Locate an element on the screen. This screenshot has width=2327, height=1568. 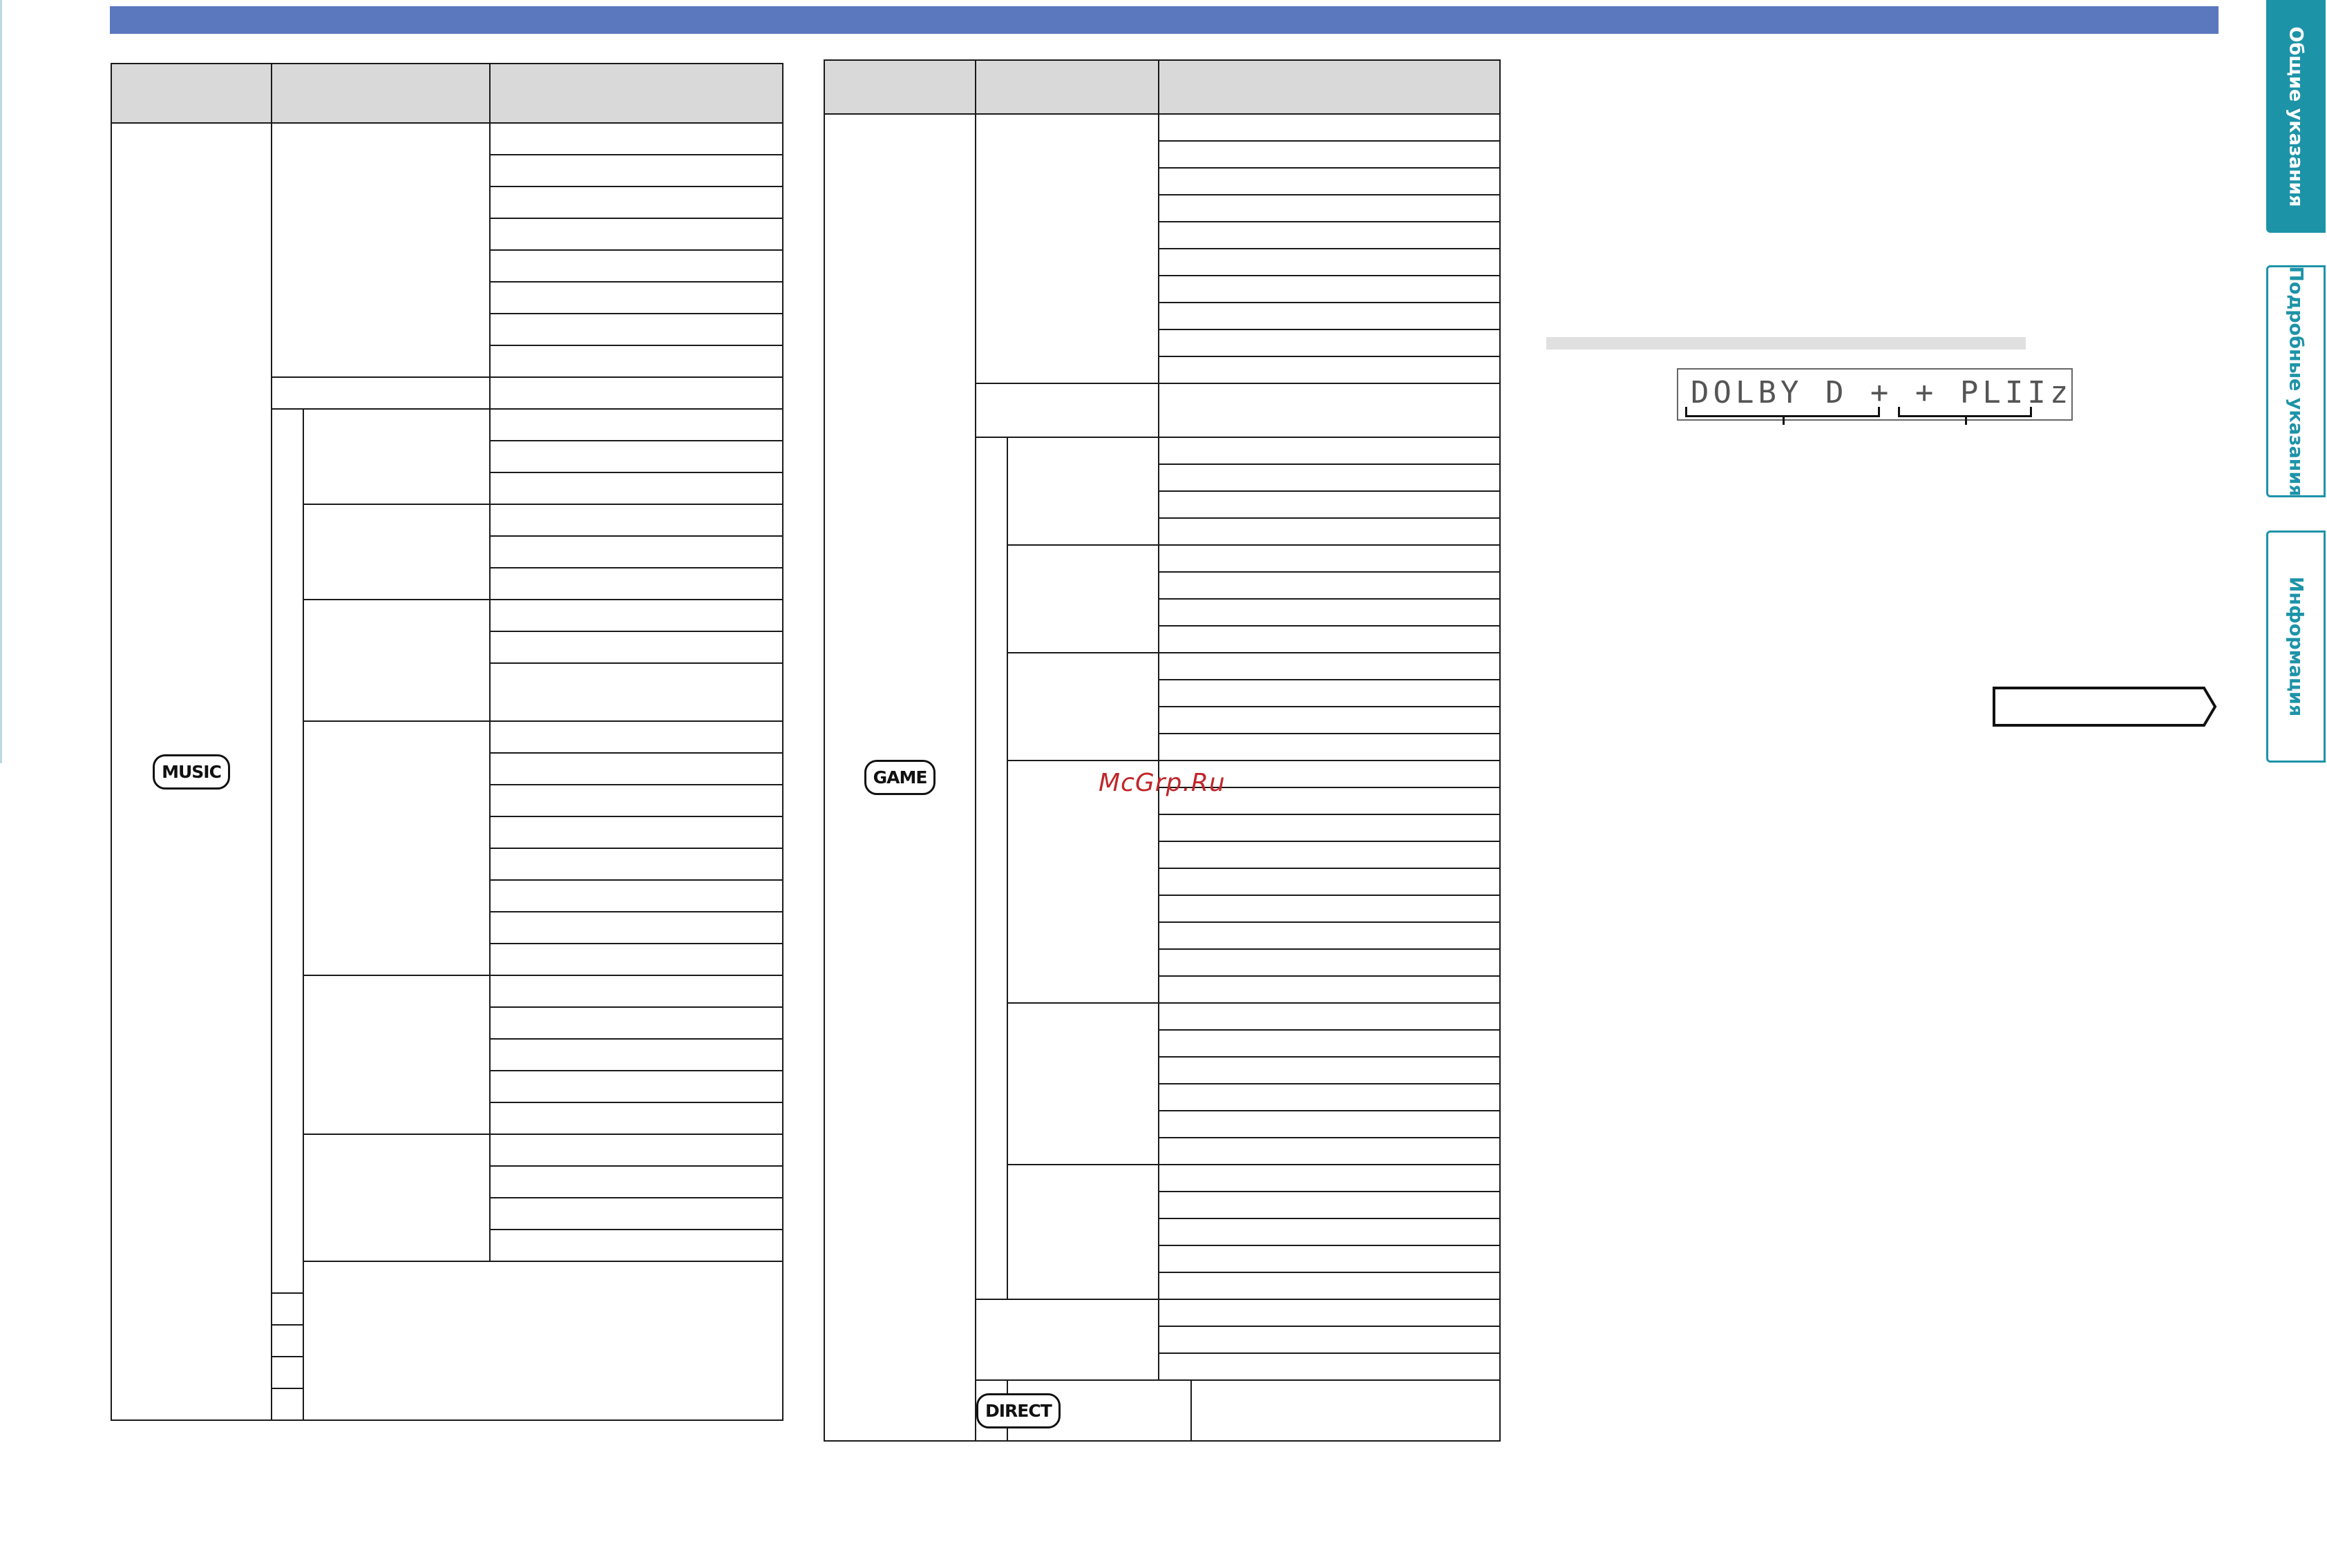
fl-display: DOLBY D + + PLIIz is located at coordinates (1875, 396).